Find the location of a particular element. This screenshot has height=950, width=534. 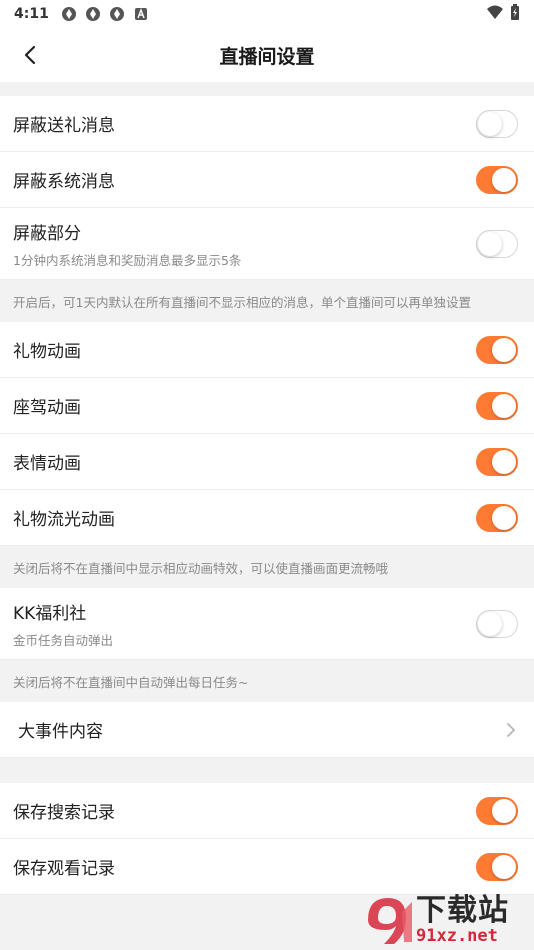

setting-label: 保存搜索记录 is located at coordinates (64, 813).